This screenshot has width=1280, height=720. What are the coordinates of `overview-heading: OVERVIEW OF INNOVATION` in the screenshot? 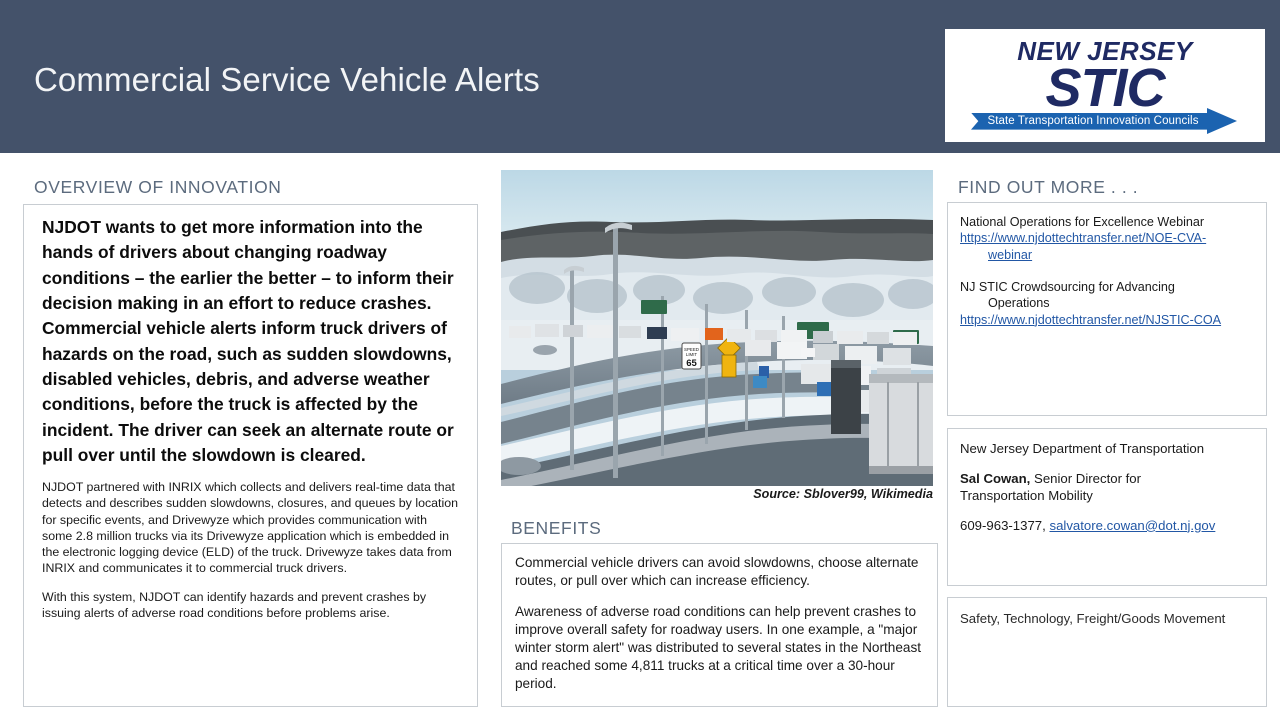 It's located at (158, 187).